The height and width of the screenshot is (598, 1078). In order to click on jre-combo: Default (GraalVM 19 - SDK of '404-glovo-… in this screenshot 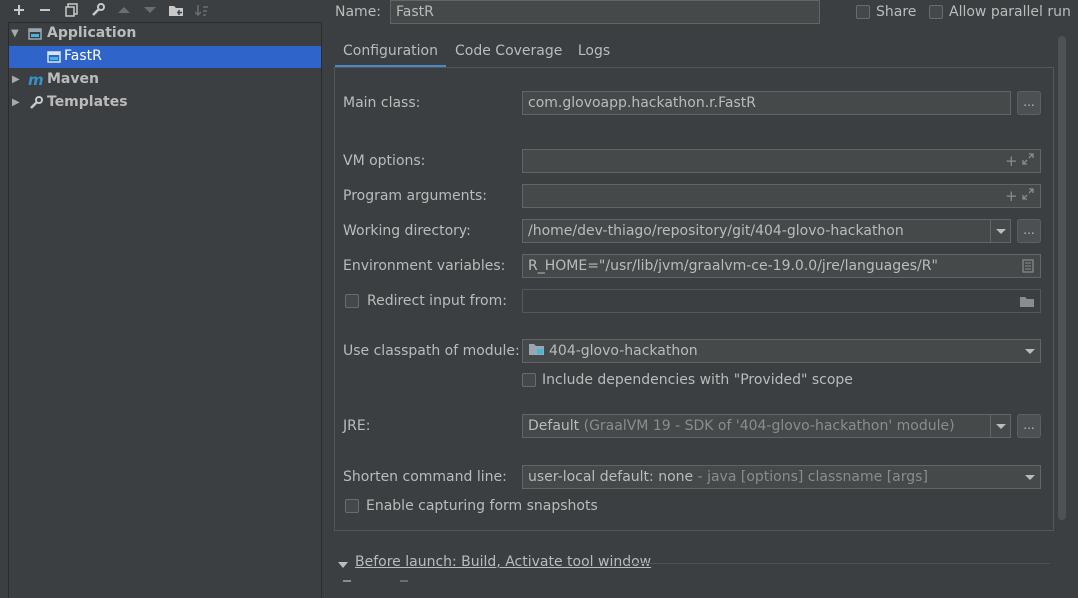, I will do `click(766, 426)`.